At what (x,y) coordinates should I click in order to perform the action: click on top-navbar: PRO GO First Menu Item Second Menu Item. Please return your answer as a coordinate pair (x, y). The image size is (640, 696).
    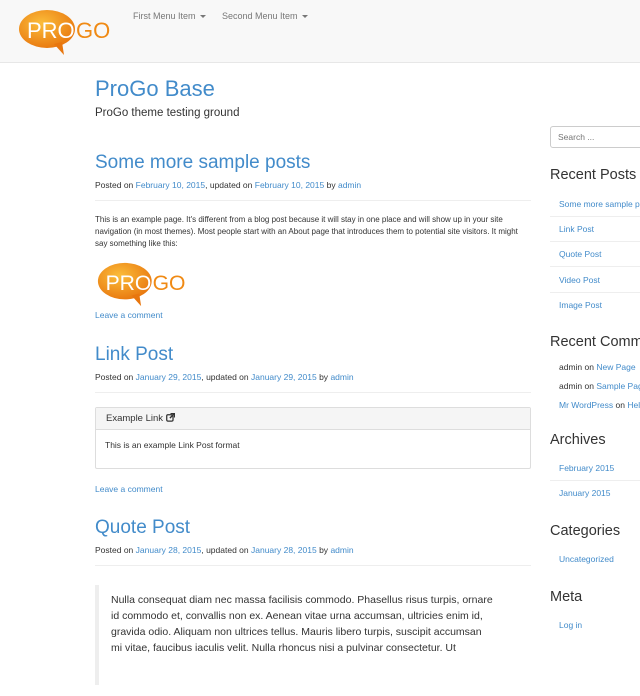
    Looking at the image, I should click on (320, 31).